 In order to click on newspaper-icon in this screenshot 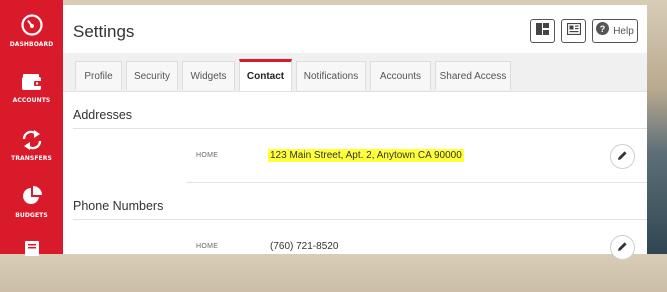, I will do `click(573, 31)`.